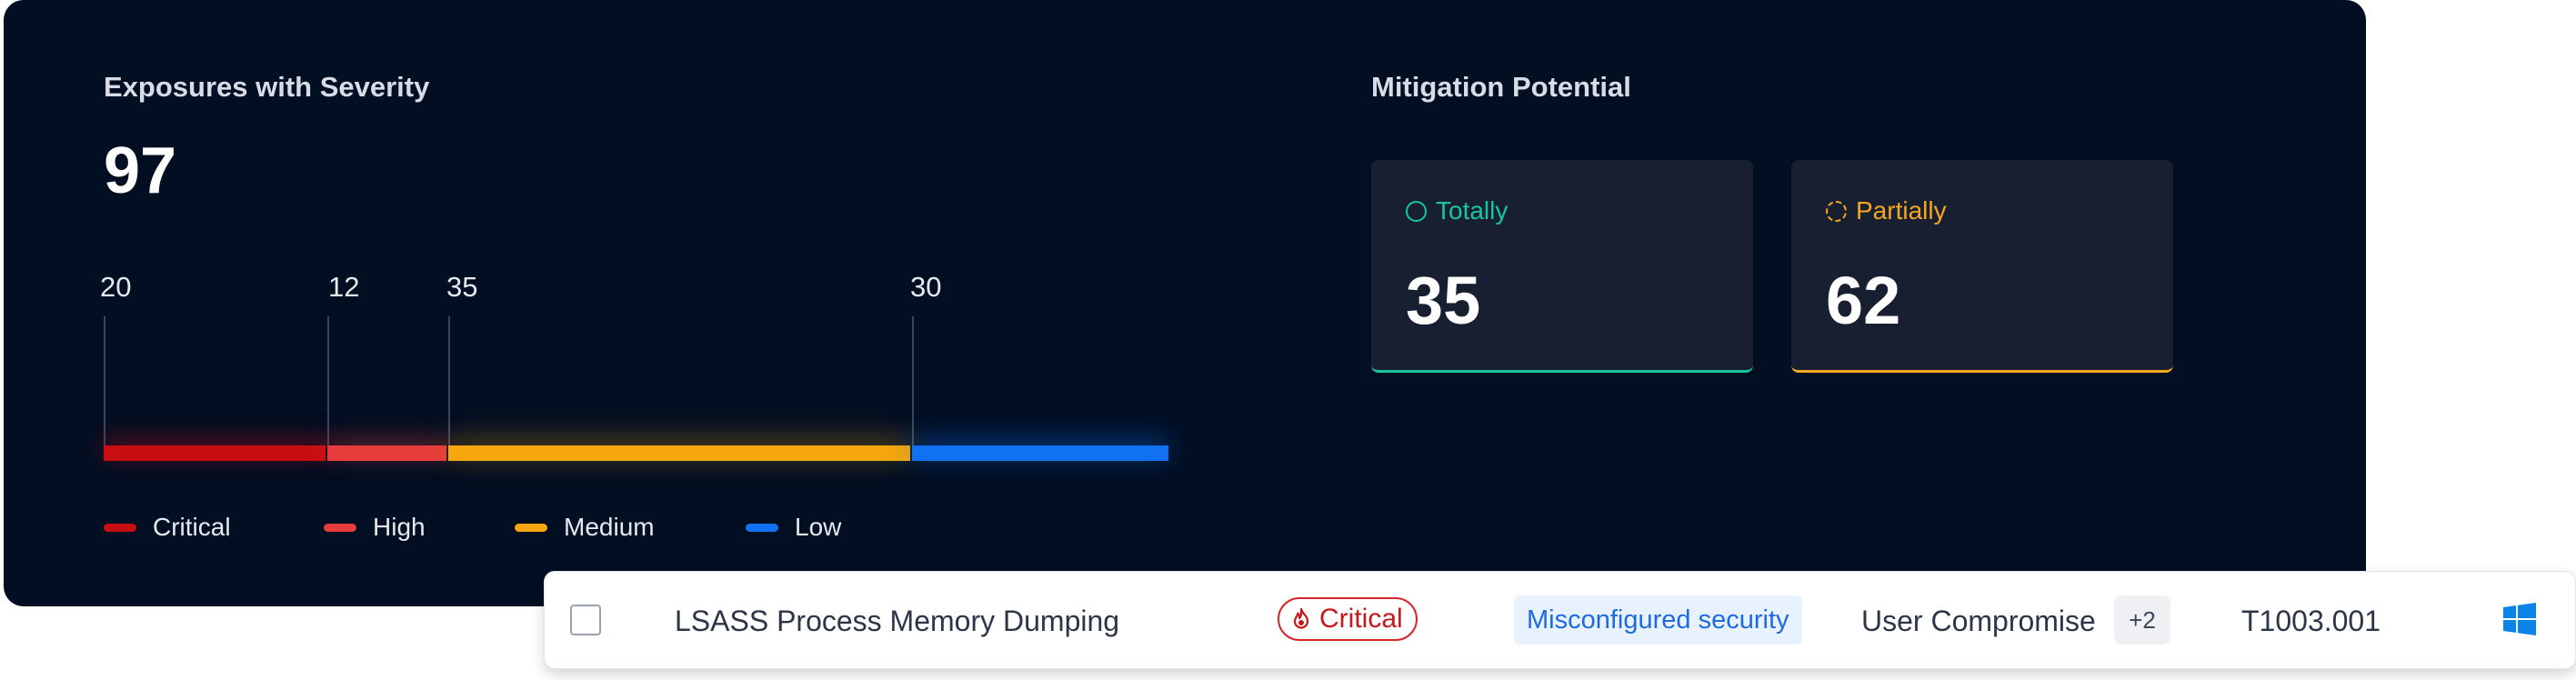 The width and height of the screenshot is (2576, 680). Describe the element at coordinates (449, 380) in the screenshot. I see `medium-marker-line` at that location.